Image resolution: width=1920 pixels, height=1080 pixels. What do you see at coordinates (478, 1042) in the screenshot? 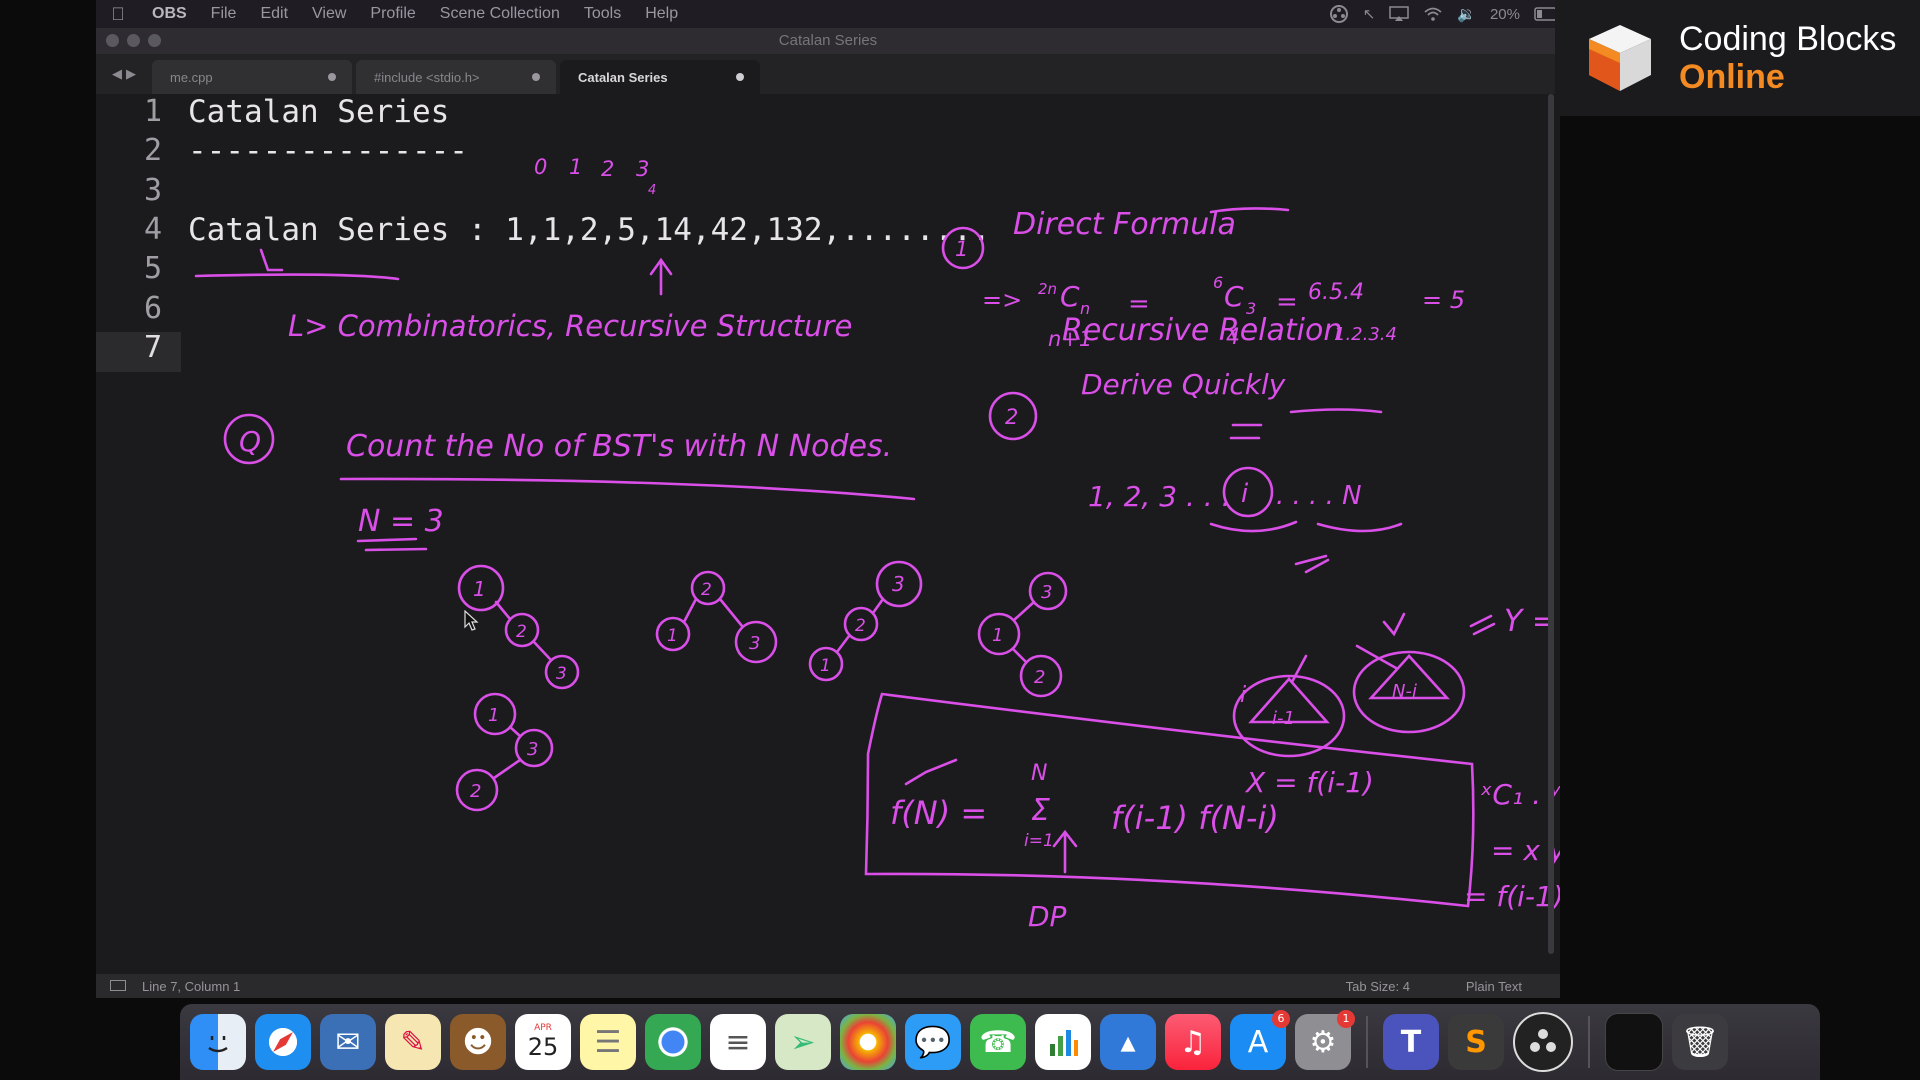
I see `contacts-icon: ☻` at bounding box center [478, 1042].